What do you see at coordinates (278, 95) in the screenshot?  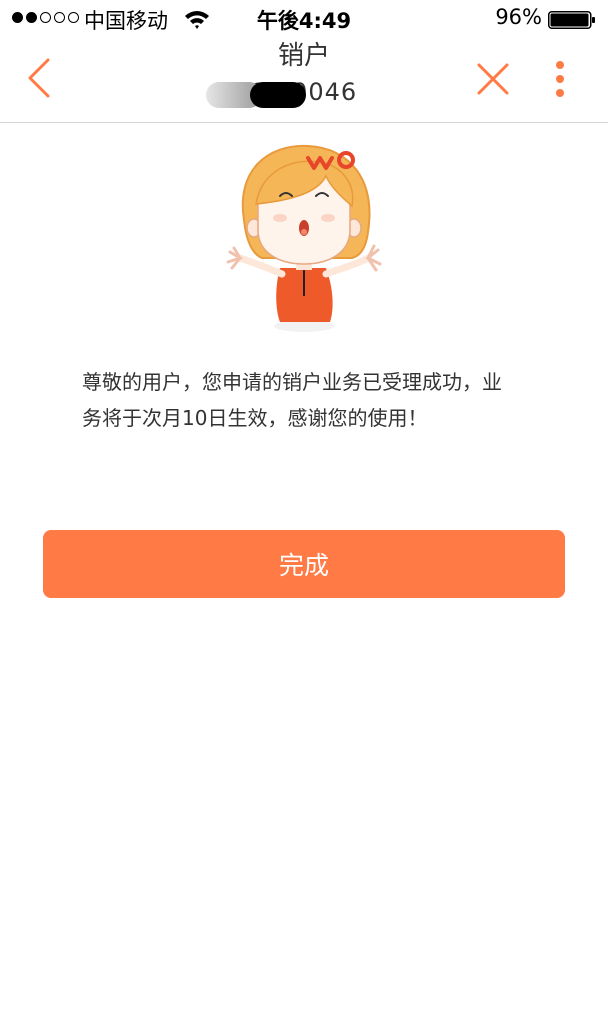 I see `redaction-mask` at bounding box center [278, 95].